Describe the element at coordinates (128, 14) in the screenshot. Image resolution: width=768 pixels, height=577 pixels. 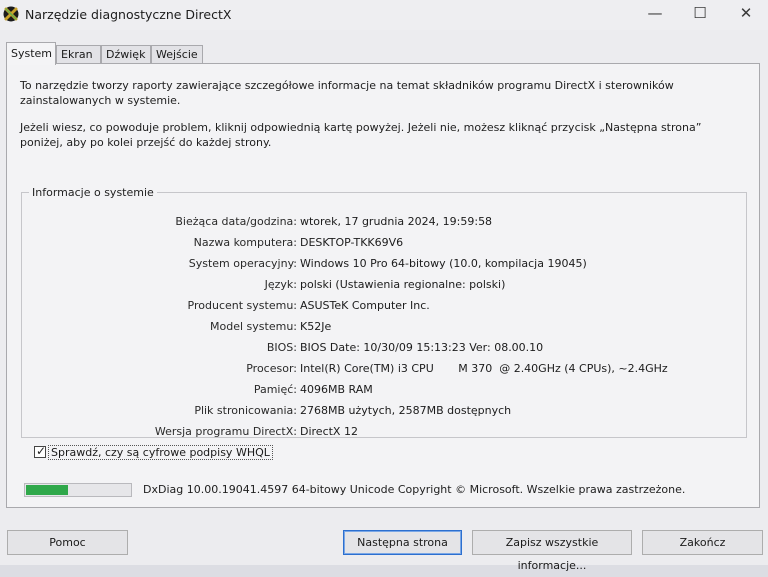
I see `window-title: Narzędzie diagnostyczne DirectX` at that location.